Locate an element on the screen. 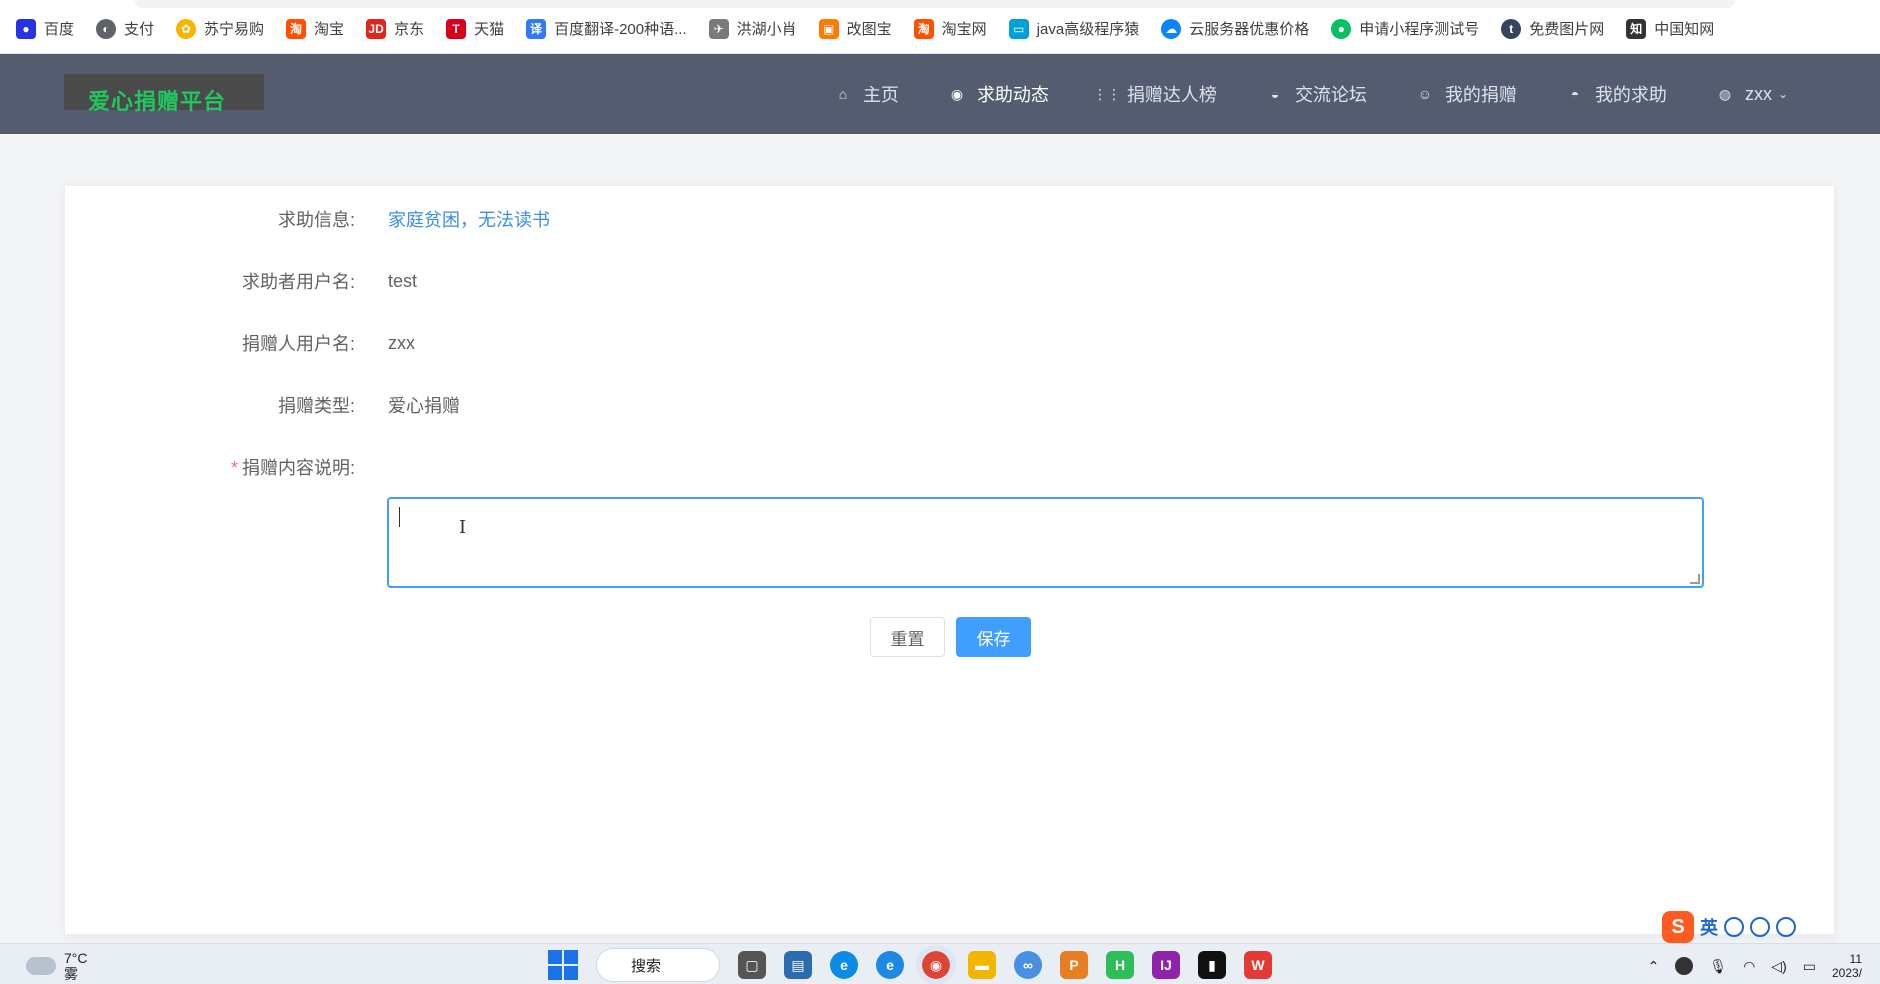  tumblr-icon: t is located at coordinates (1511, 28).